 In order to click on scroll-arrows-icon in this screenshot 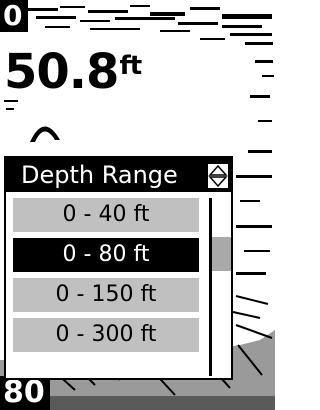, I will do `click(218, 176)`.